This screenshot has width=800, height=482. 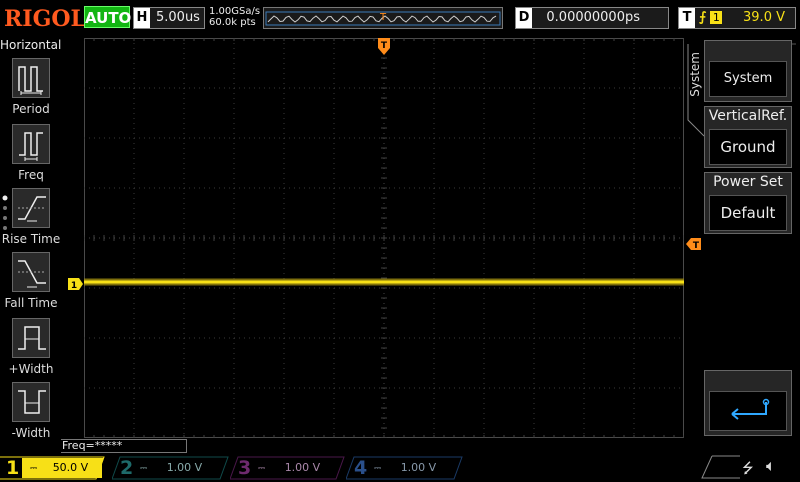 I want to click on ch2-number: 2, so click(x=127, y=468).